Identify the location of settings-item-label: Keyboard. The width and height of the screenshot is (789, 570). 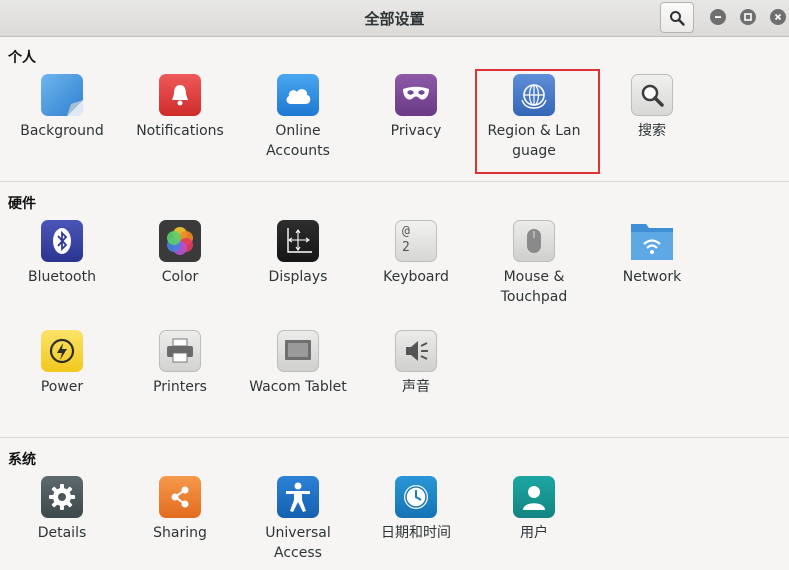
(416, 277).